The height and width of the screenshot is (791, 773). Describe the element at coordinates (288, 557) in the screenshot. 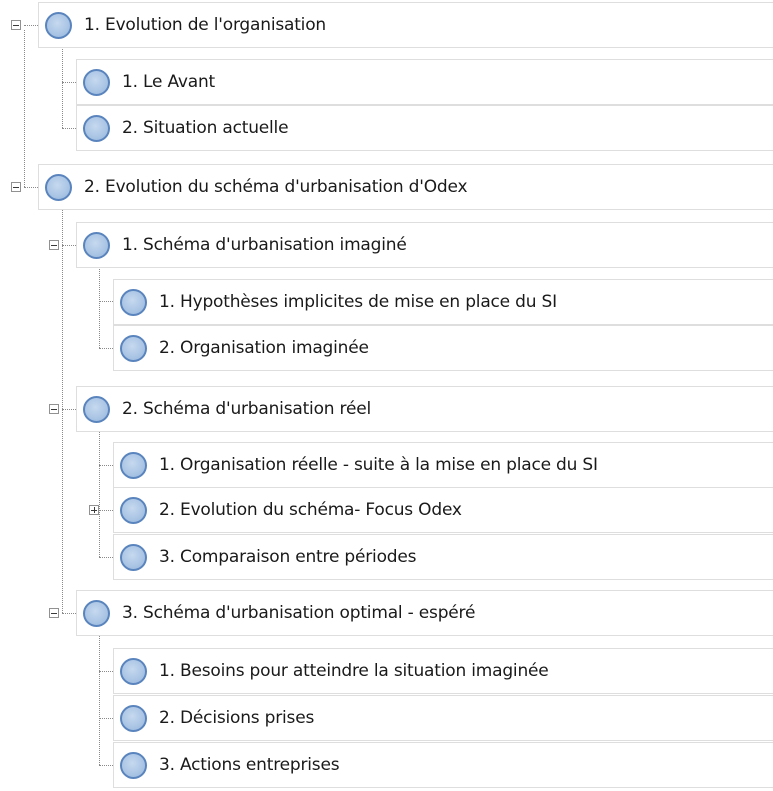

I see `tree-node-label: 3. Comparaison entre périodes` at that location.